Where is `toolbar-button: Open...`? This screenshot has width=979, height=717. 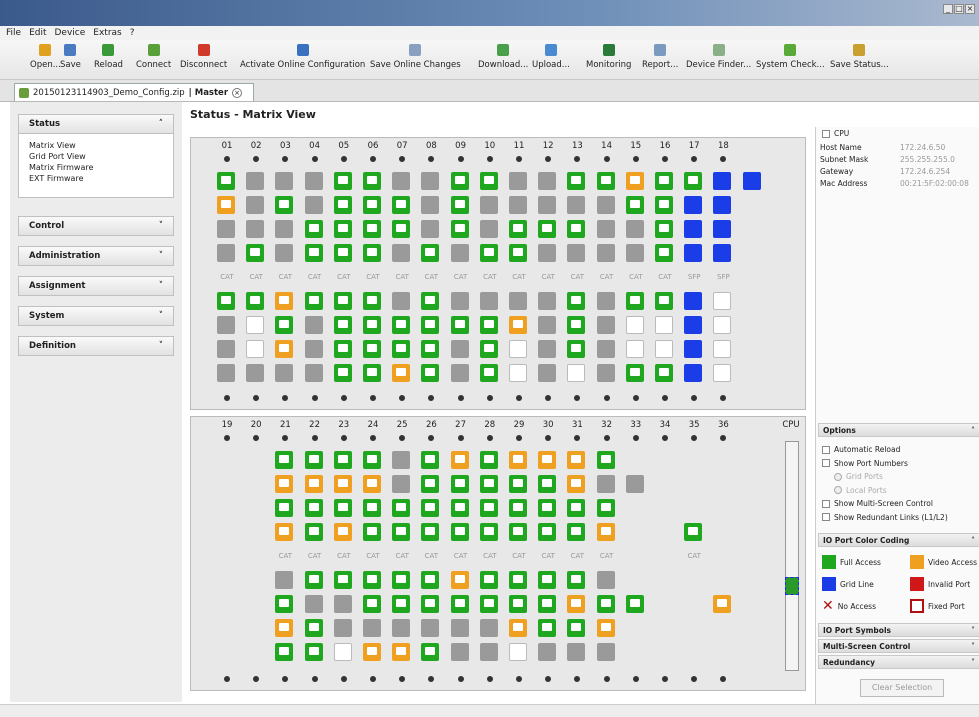
toolbar-button: Open... is located at coordinates (45, 57).